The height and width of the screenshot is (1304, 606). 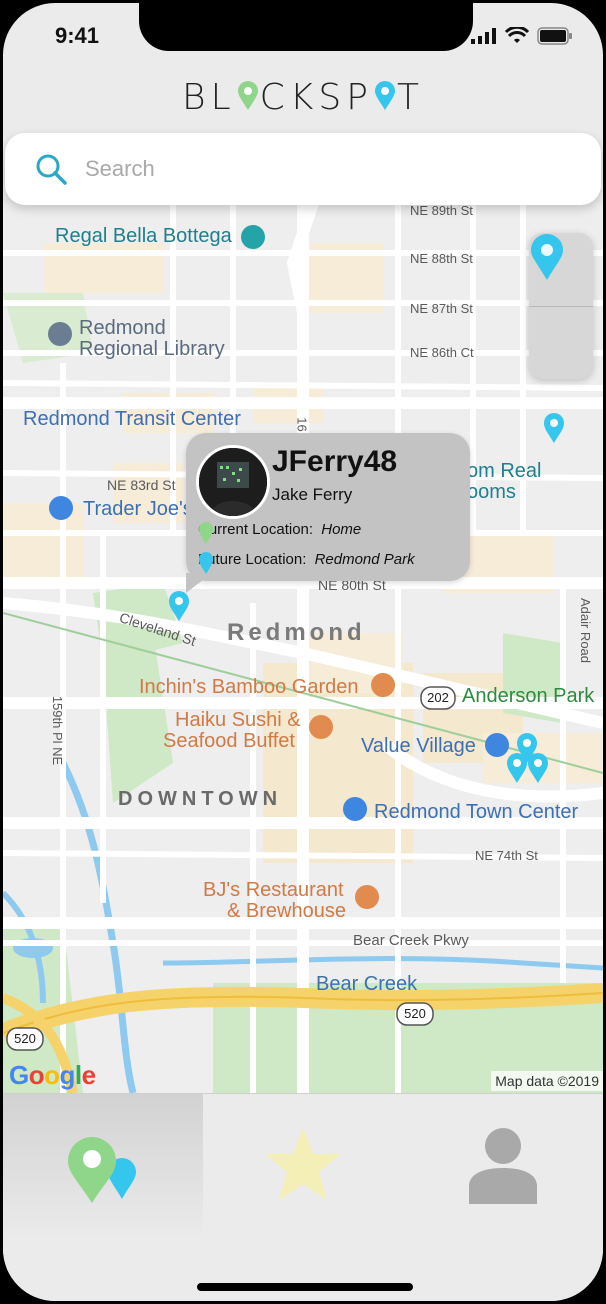 What do you see at coordinates (209, 97) in the screenshot?
I see `logo-text-1: BL` at bounding box center [209, 97].